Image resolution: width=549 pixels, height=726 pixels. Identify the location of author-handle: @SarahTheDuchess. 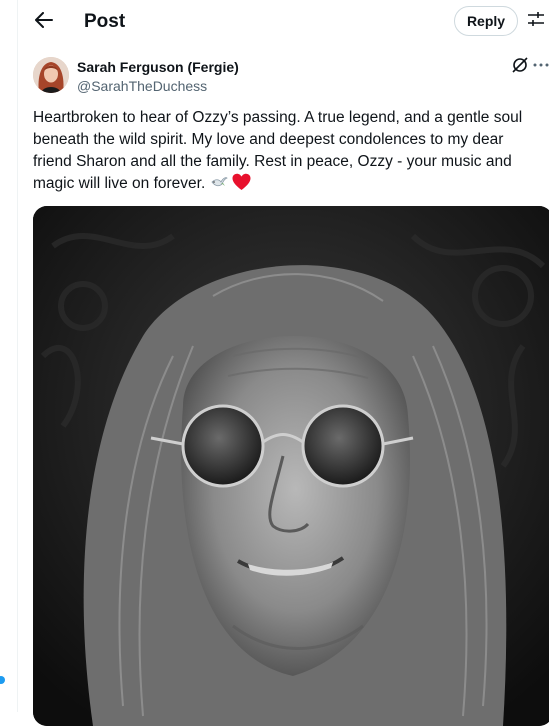
(142, 86).